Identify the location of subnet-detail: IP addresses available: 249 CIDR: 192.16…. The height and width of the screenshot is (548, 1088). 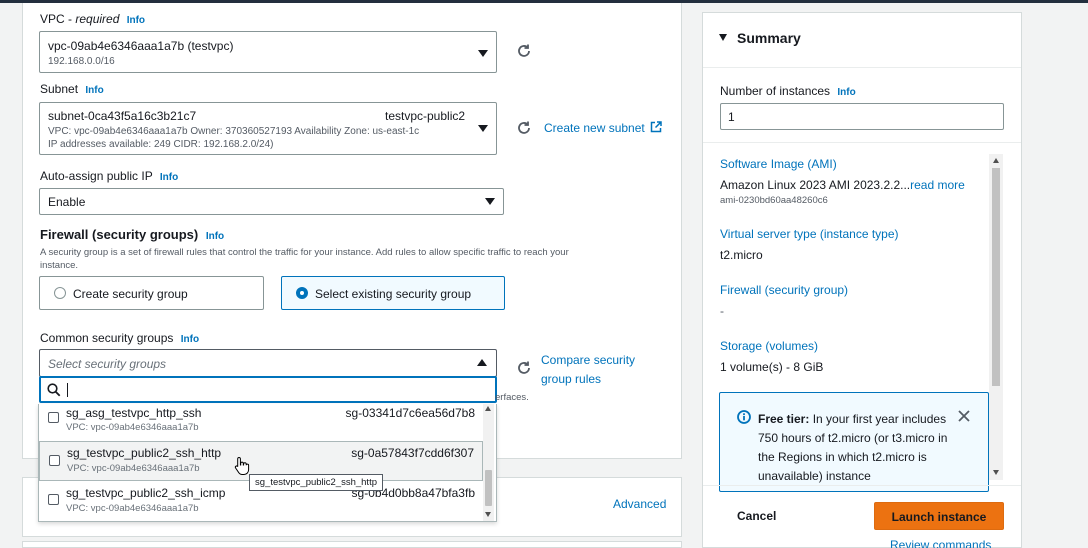
(161, 144).